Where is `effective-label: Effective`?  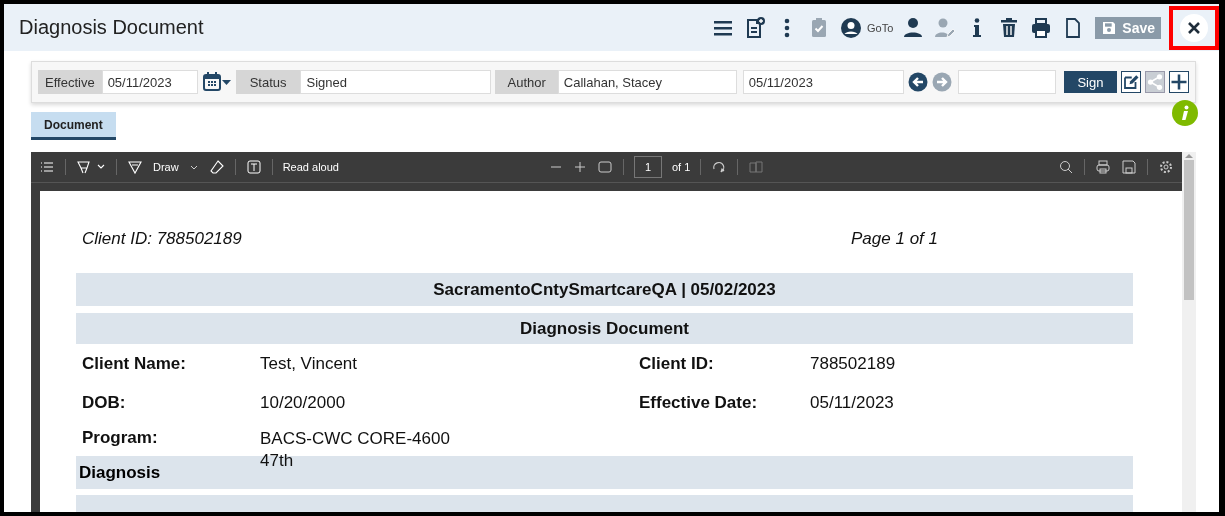 effective-label: Effective is located at coordinates (70, 82).